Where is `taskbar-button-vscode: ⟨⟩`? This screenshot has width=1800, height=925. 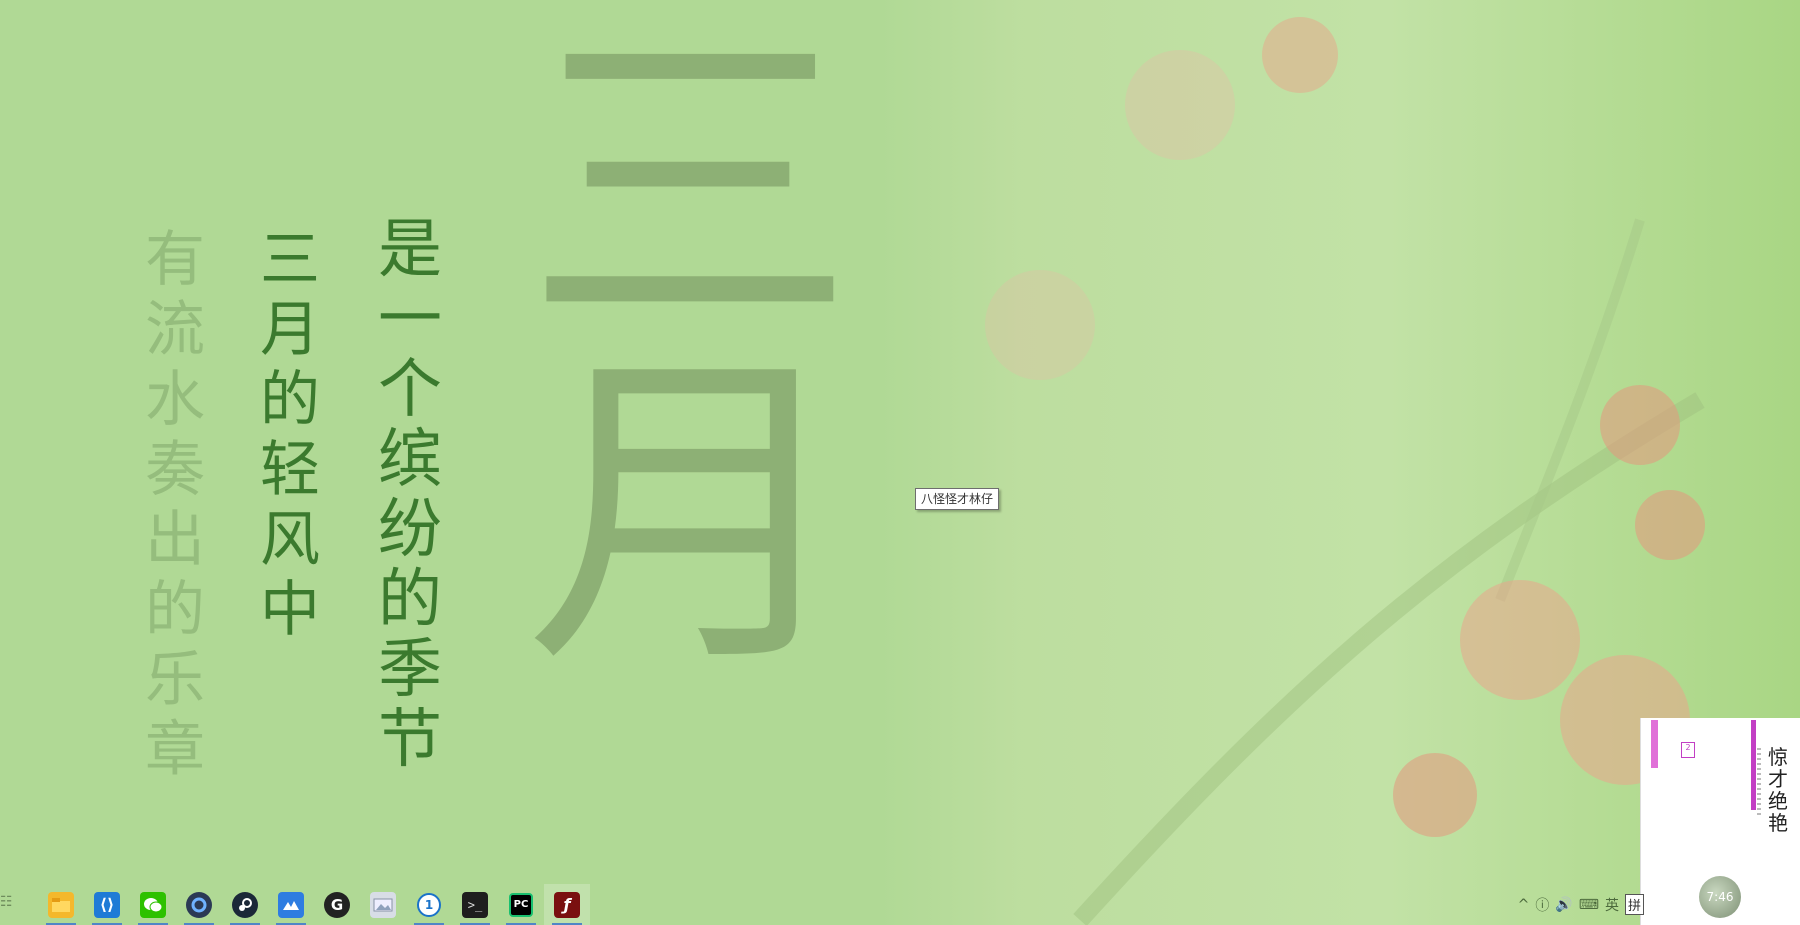
taskbar-button-vscode: ⟨⟩ is located at coordinates (107, 904).